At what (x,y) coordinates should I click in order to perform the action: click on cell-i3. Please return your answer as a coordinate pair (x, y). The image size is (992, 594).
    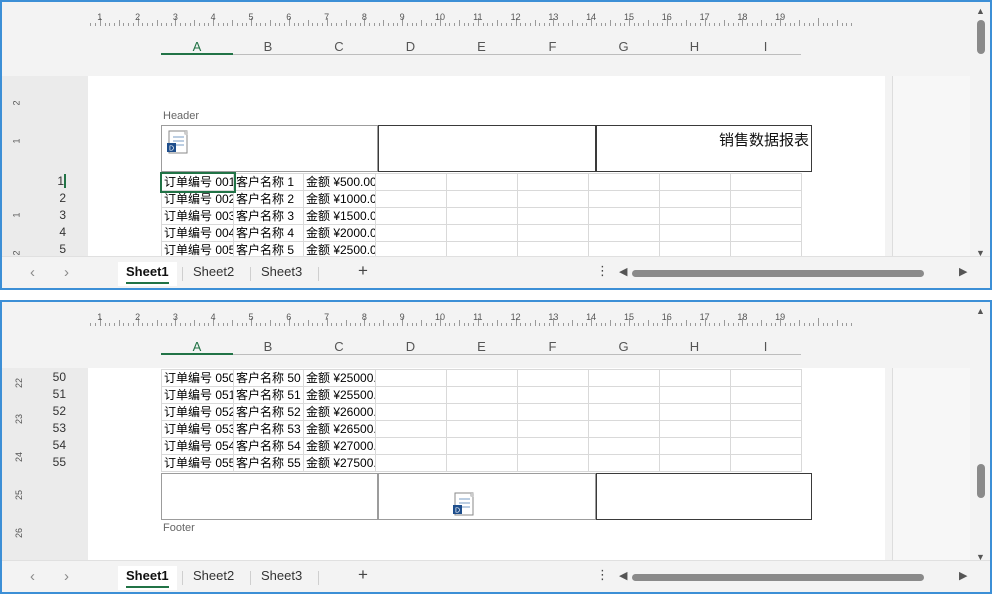
    Looking at the image, I should click on (766, 216).